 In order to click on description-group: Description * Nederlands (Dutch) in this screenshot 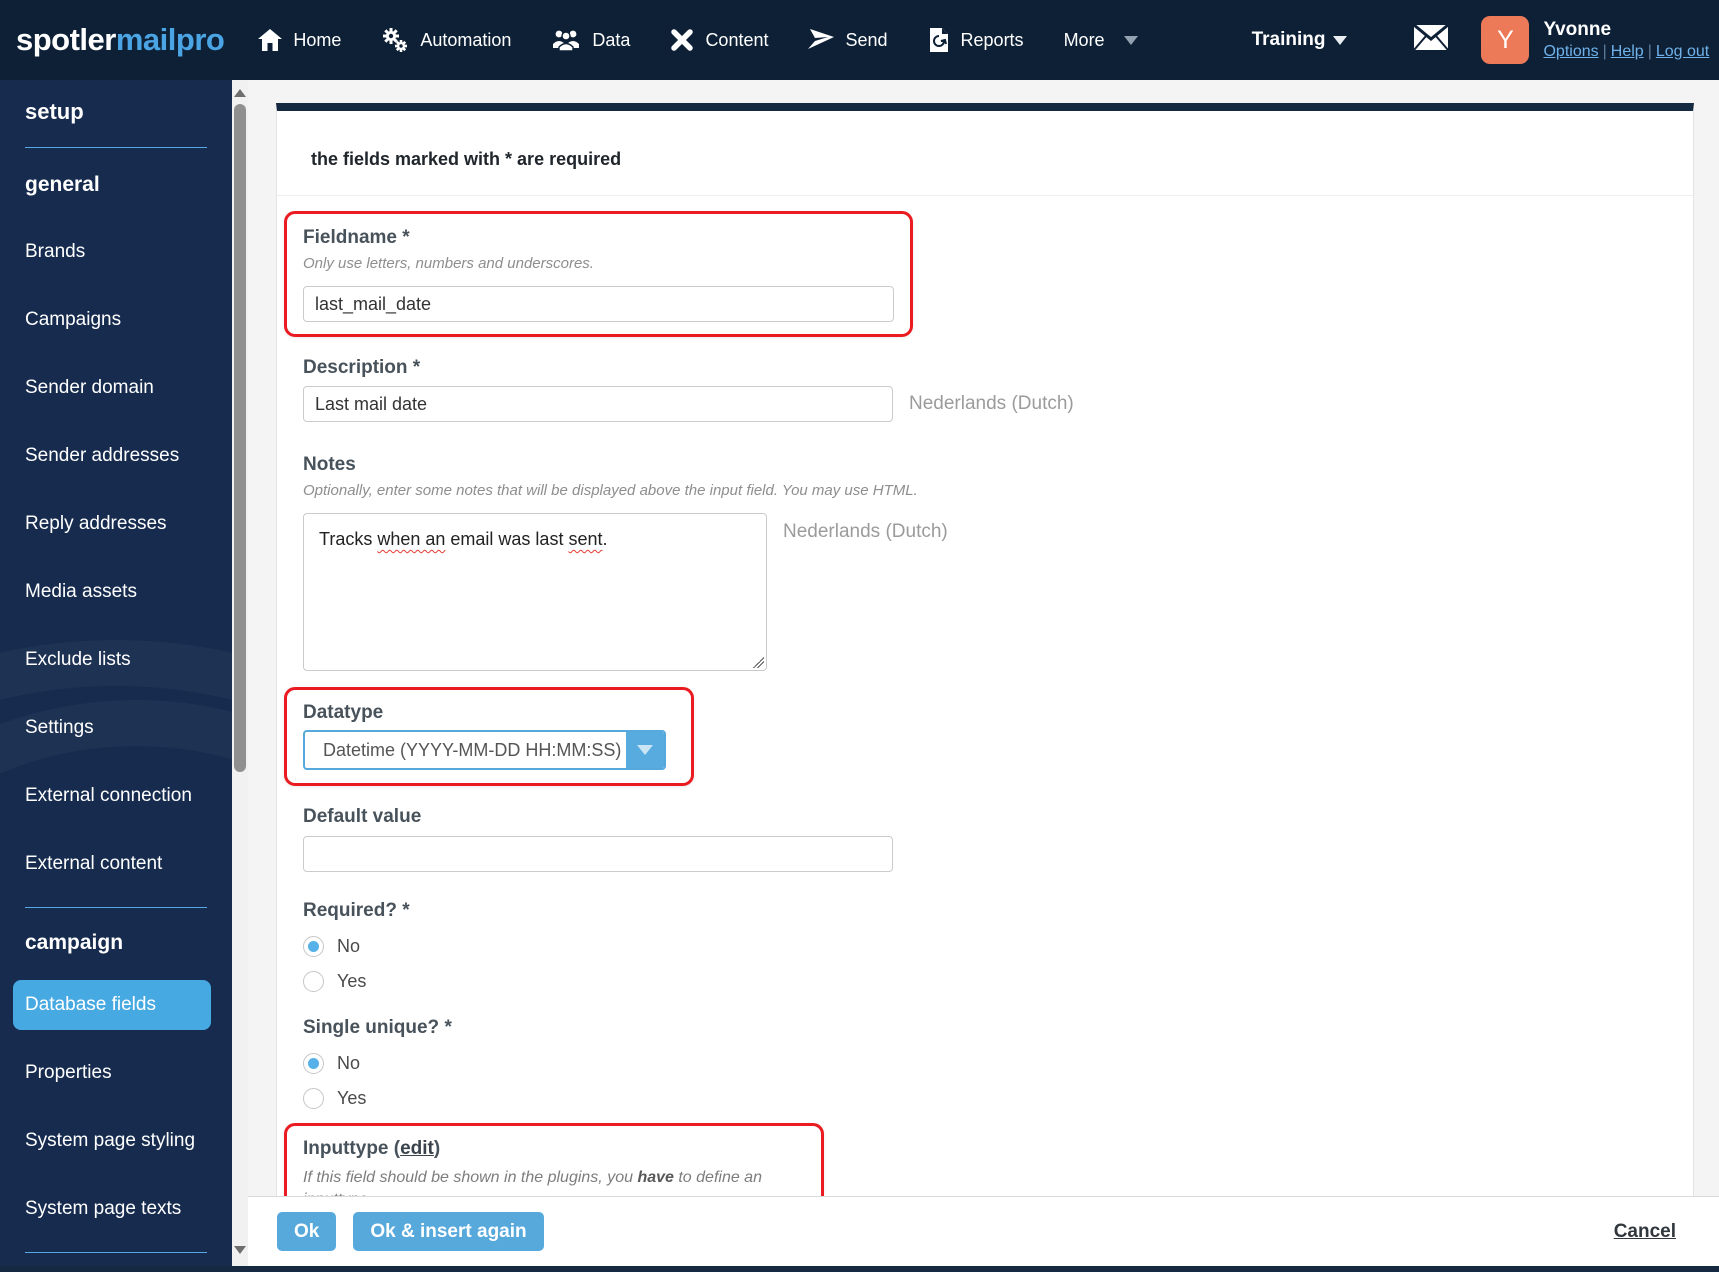, I will do `click(998, 389)`.